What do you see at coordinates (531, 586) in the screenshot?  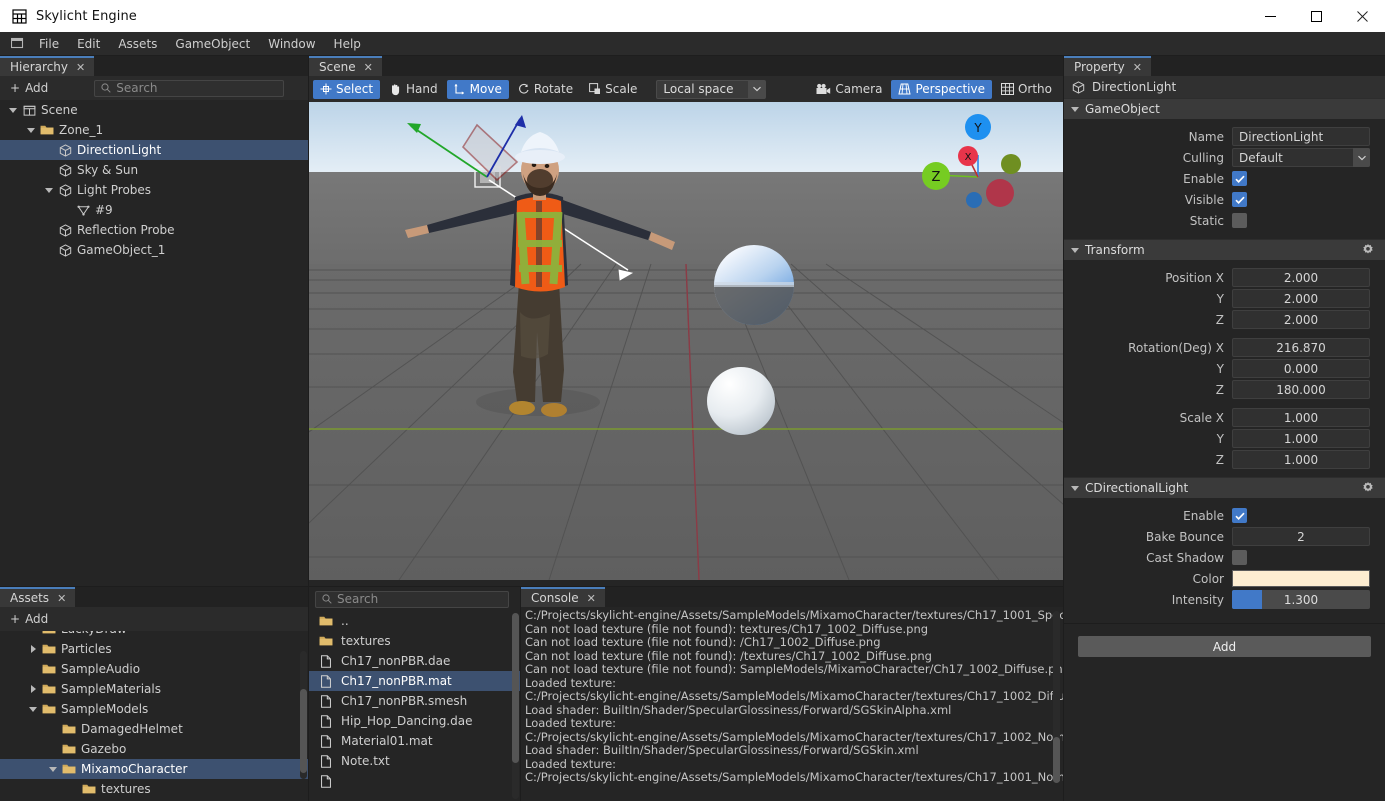 I see `splitter-horizontal` at bounding box center [531, 586].